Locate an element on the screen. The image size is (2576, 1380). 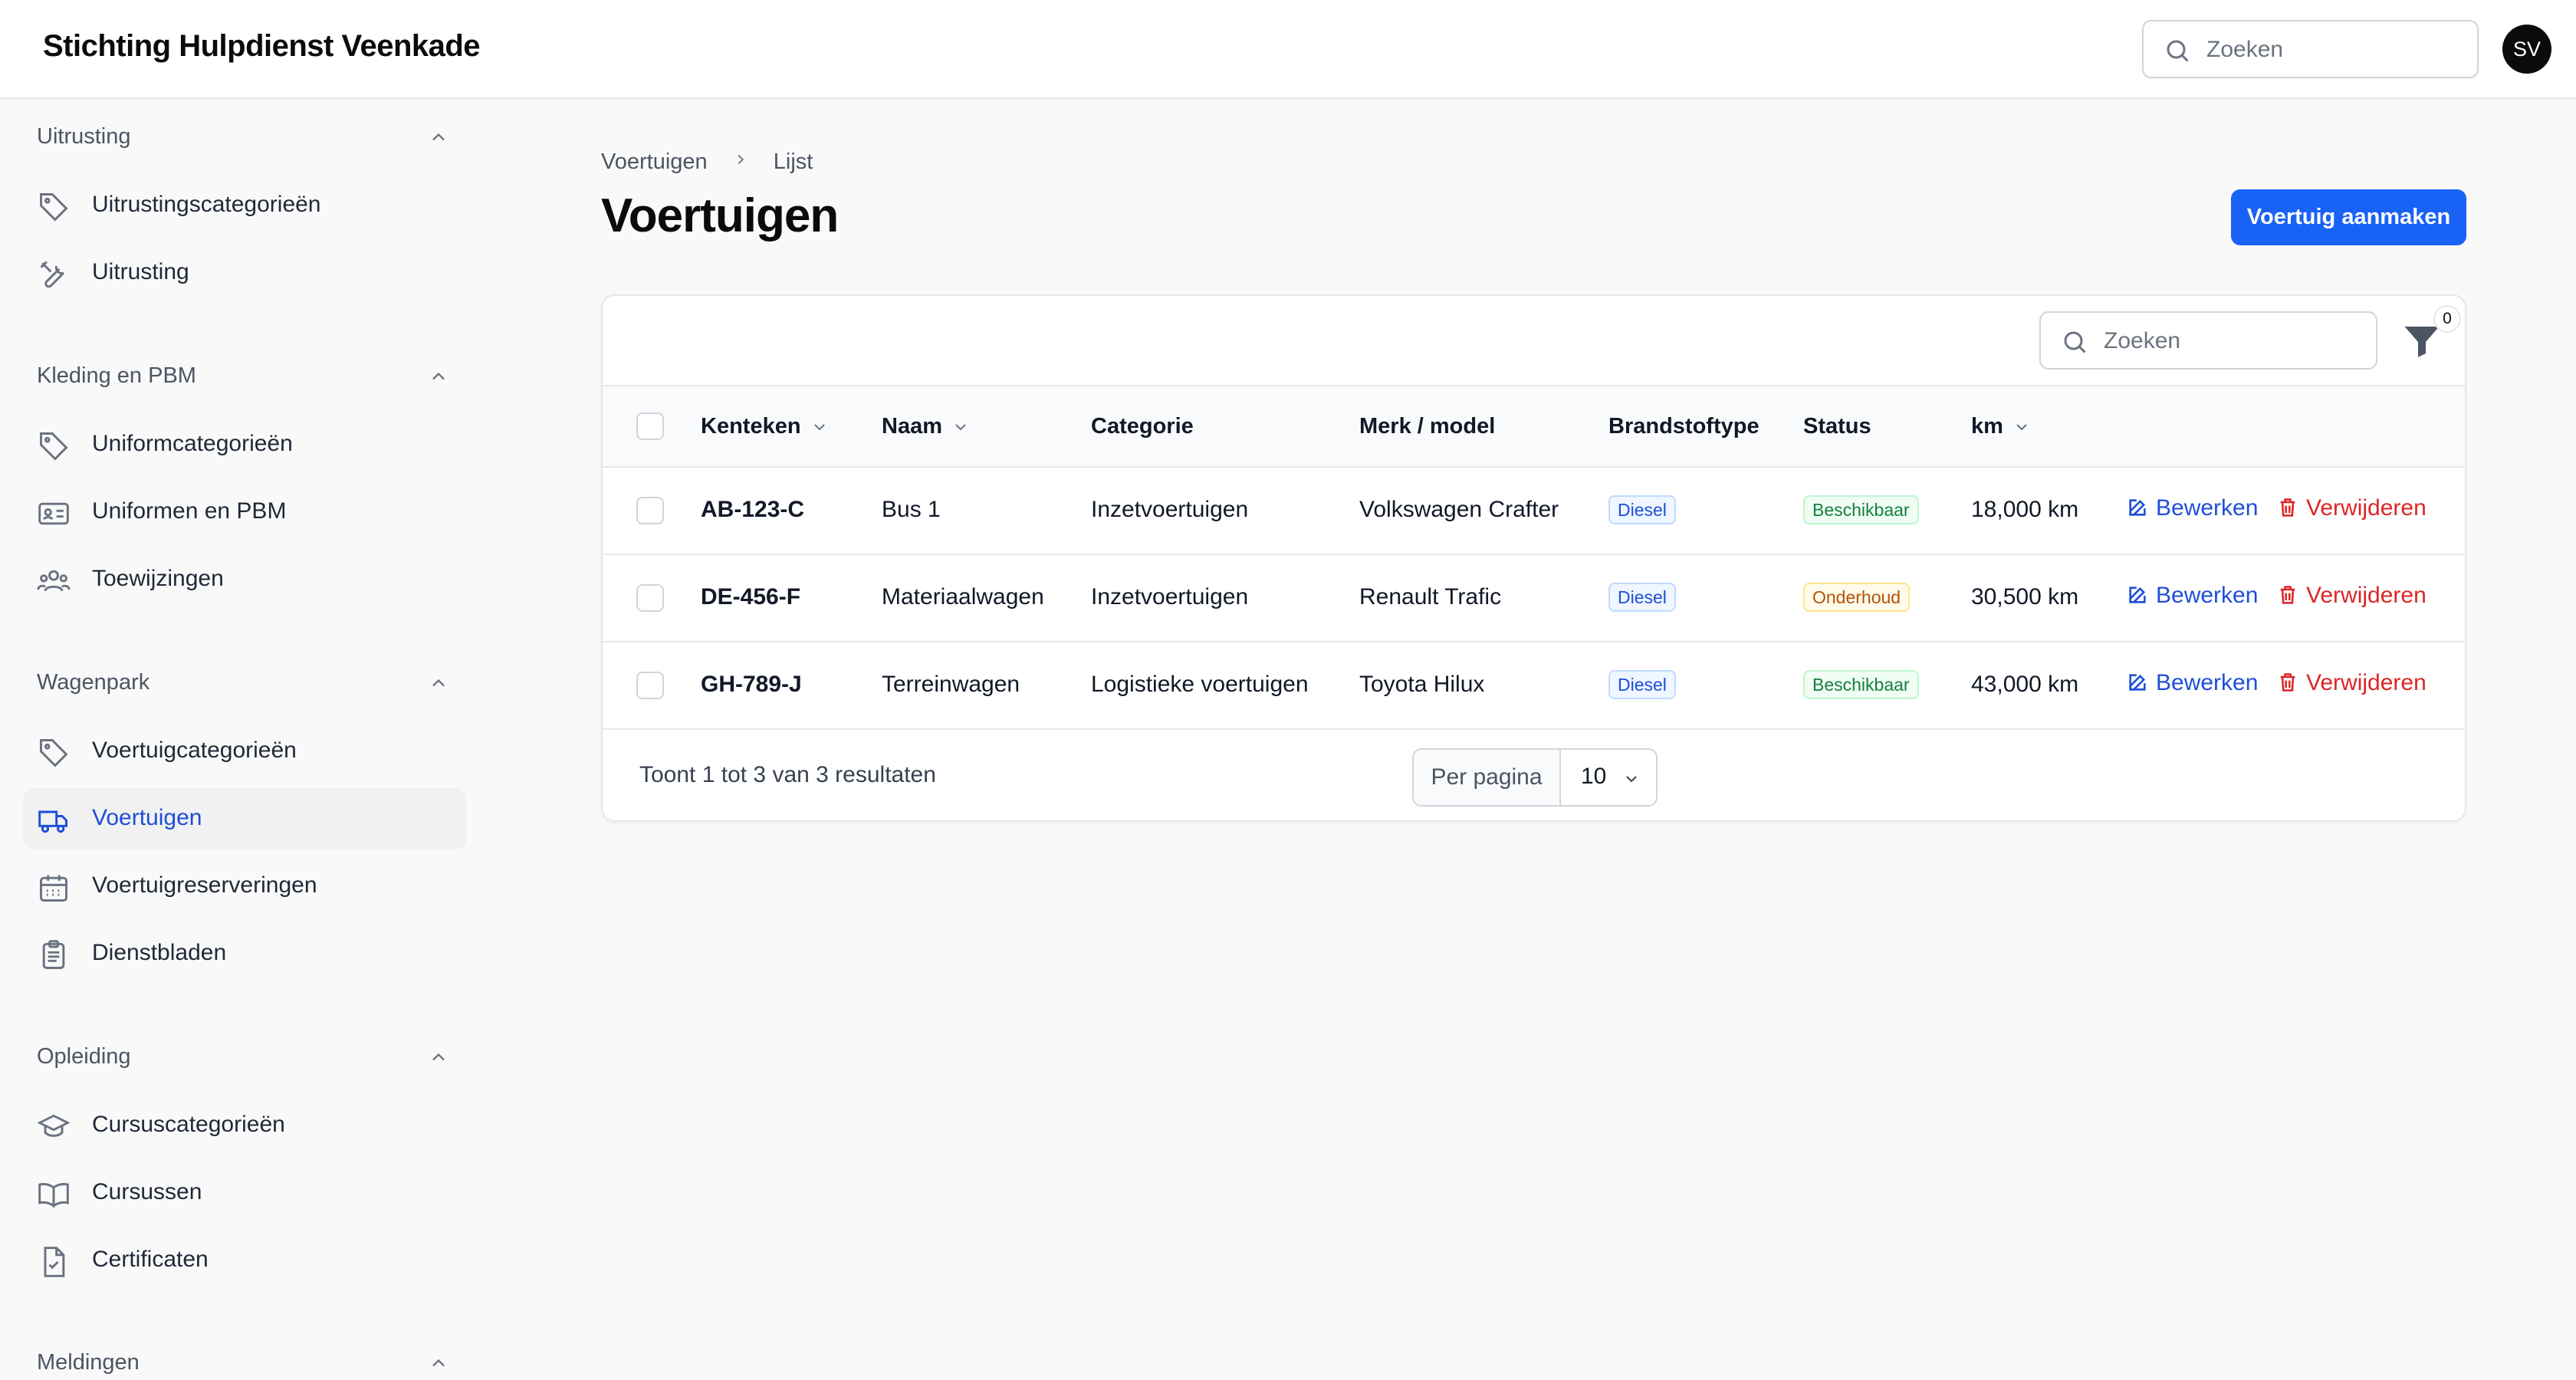
sidebar-group-opleiding: Opleiding is located at coordinates (84, 1057).